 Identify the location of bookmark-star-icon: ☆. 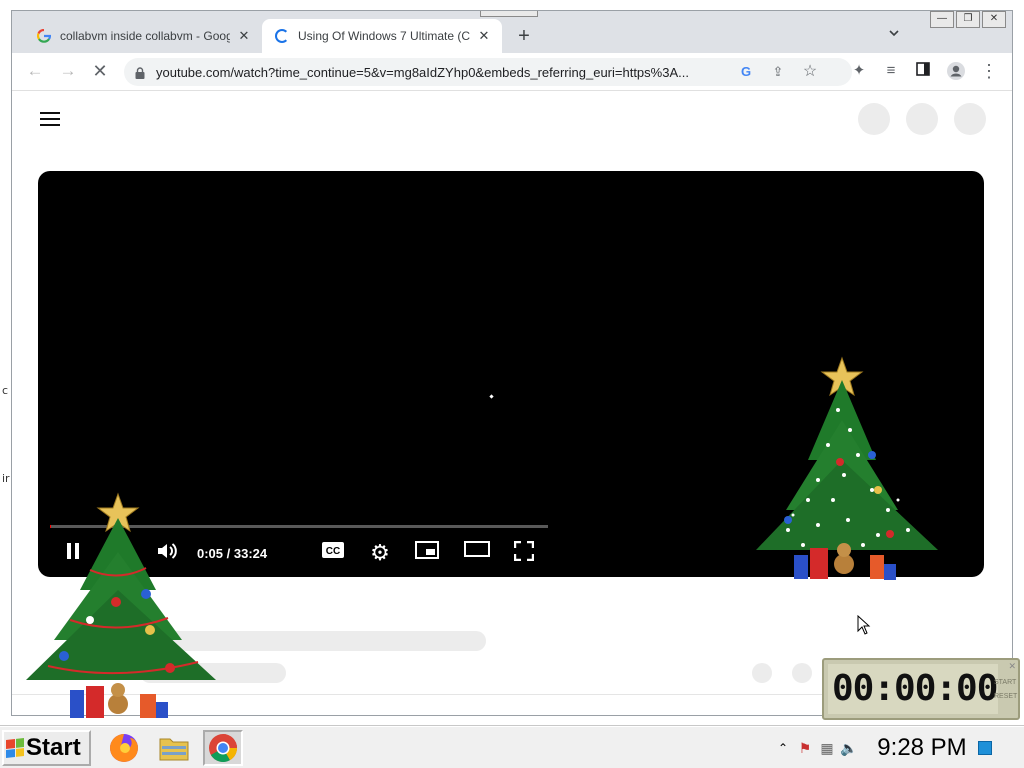
(810, 72).